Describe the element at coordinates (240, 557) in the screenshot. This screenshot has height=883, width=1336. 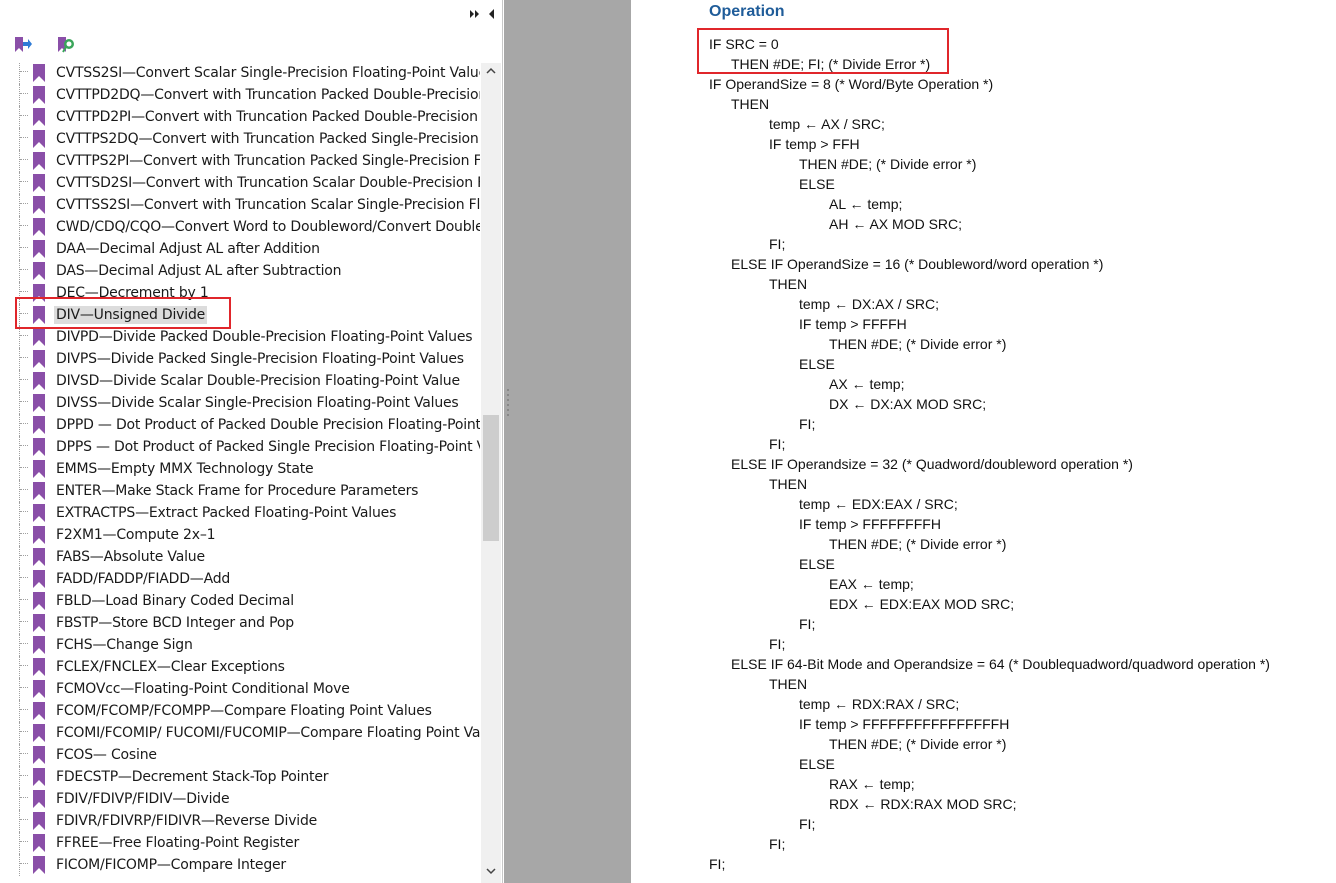
I see `bookmark-item: FABS—Absolute Value` at that location.